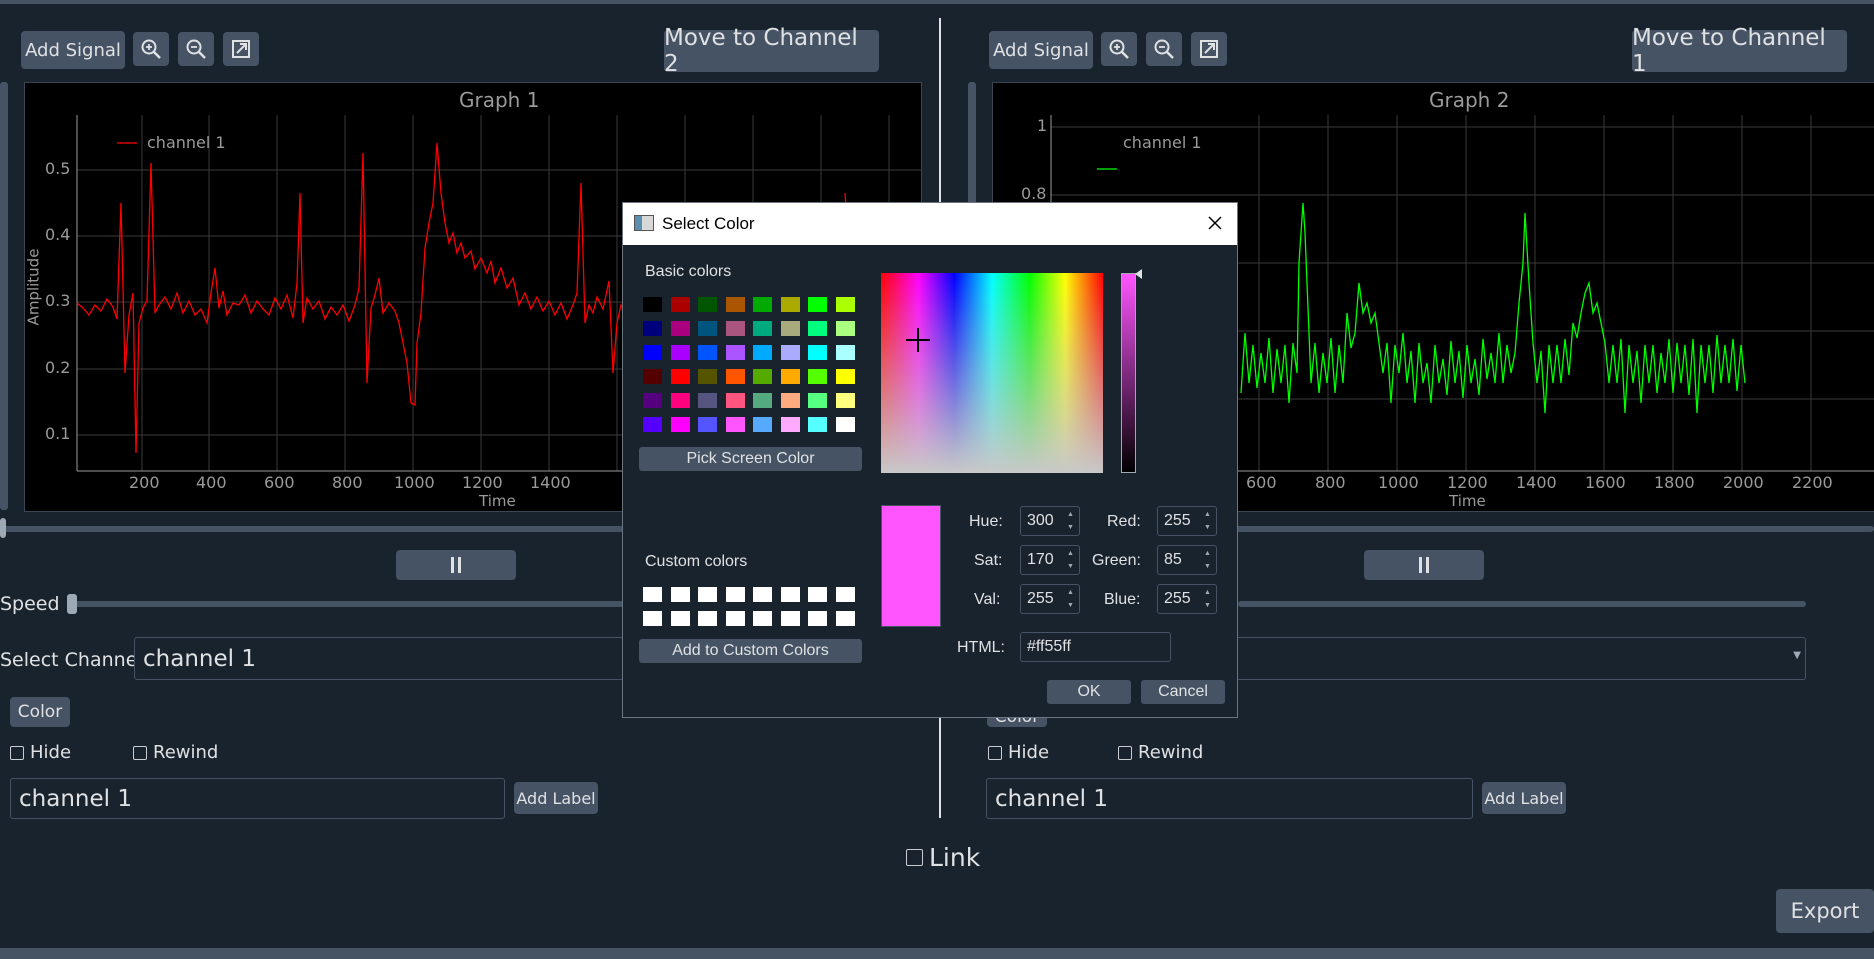 This screenshot has width=1874, height=959. Describe the element at coordinates (1128, 373) in the screenshot. I see `value-slider` at that location.